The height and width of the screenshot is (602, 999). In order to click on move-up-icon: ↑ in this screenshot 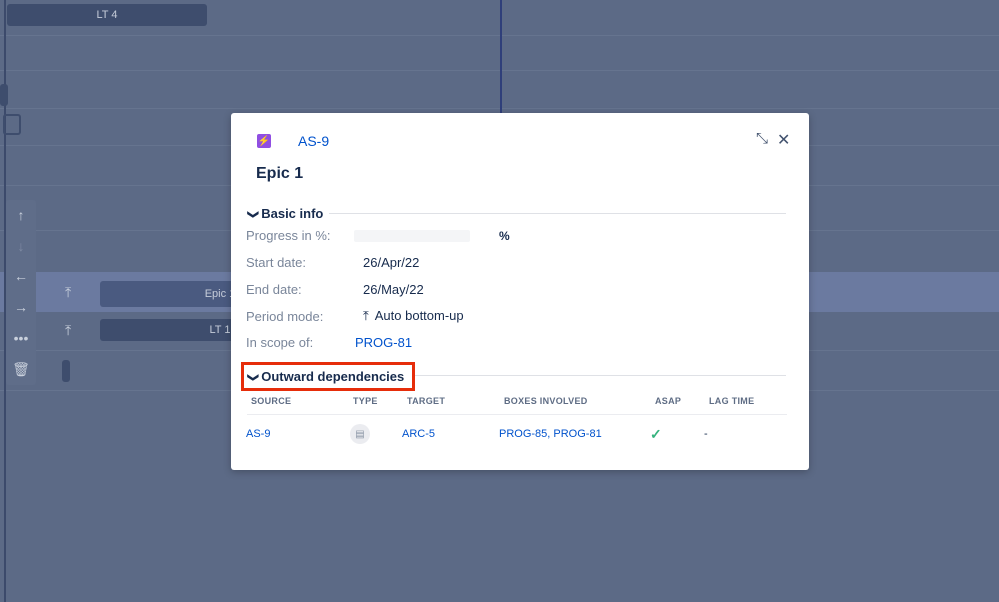, I will do `click(21, 215)`.